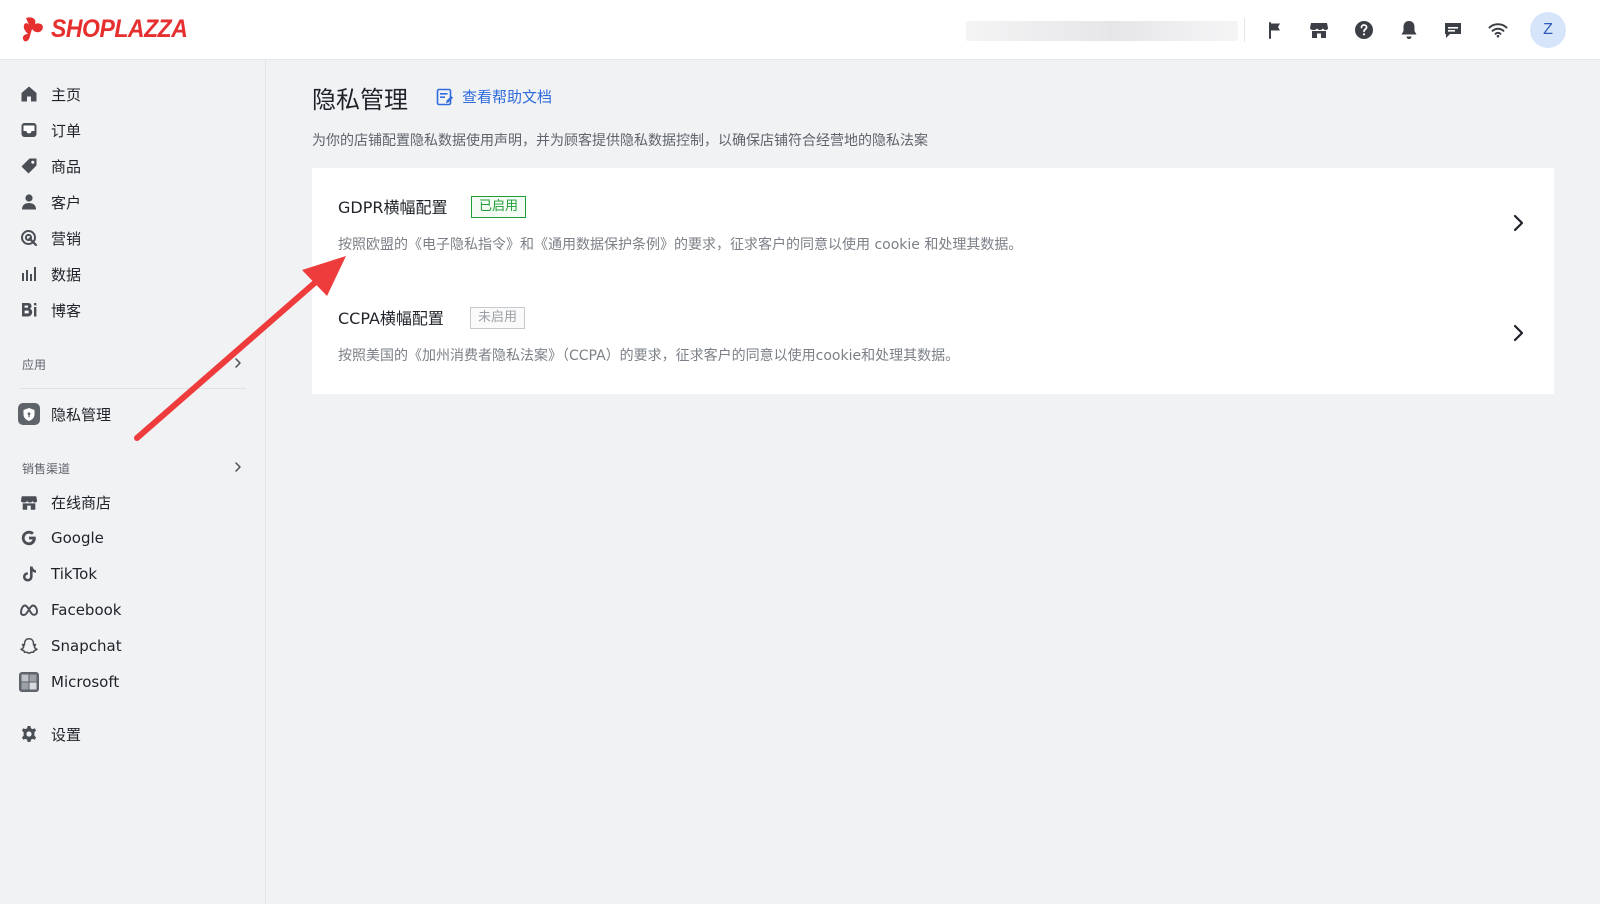  Describe the element at coordinates (133, 388) in the screenshot. I see `section-divider` at that location.